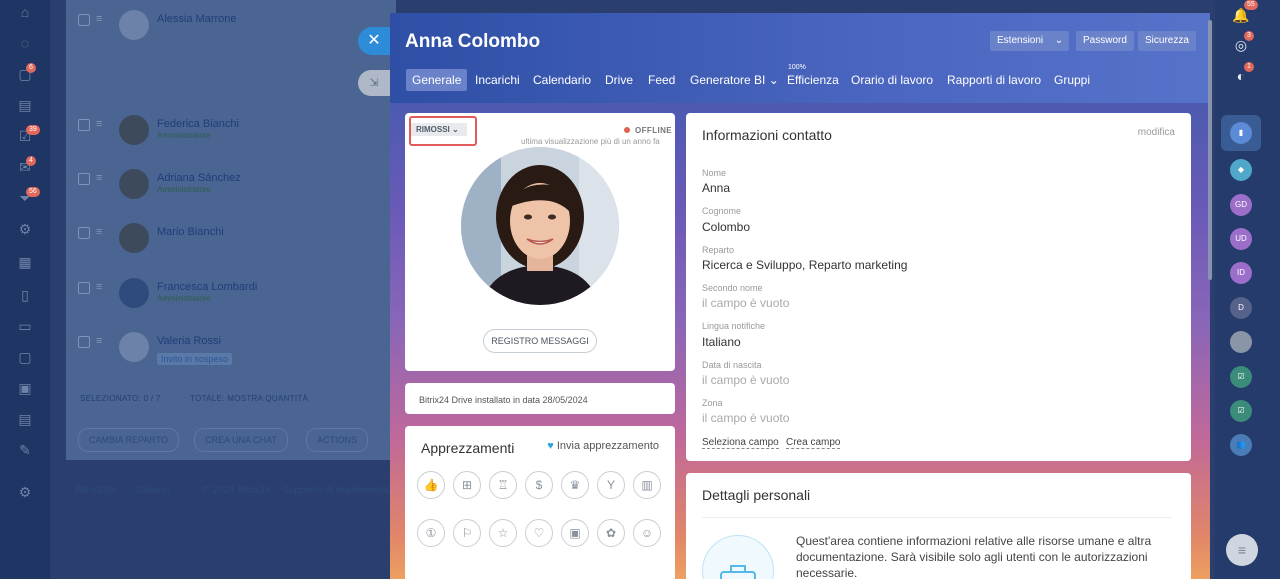 This screenshot has height=579, width=1280. I want to click on storage-icon: ▭, so click(25, 326).